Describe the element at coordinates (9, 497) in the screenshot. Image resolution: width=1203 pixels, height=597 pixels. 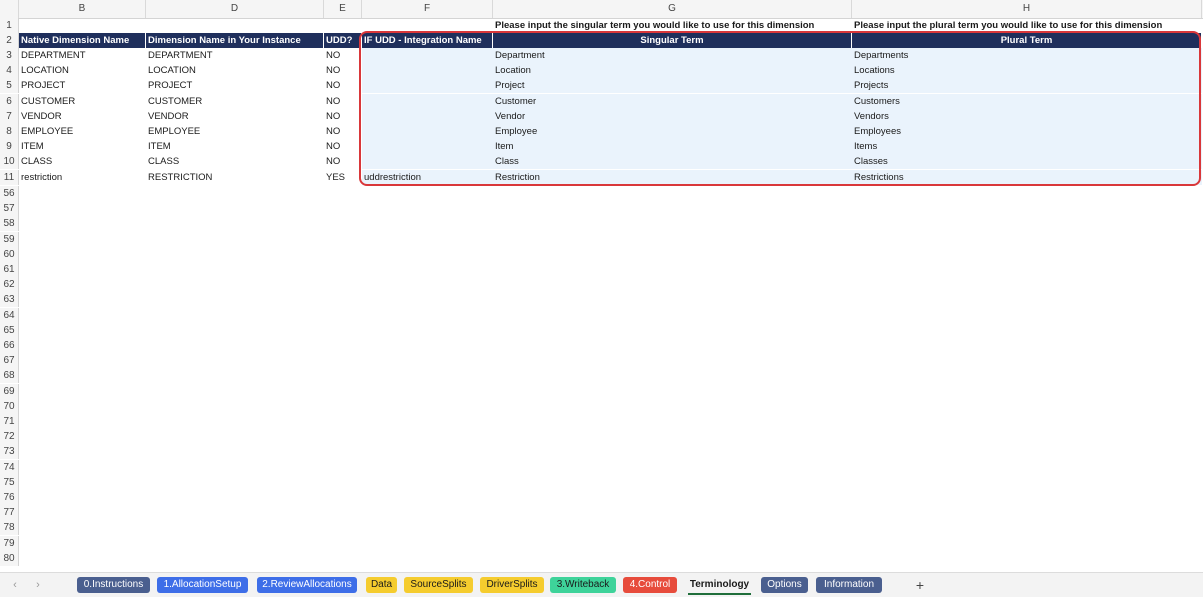
I see `row-number: 76` at that location.